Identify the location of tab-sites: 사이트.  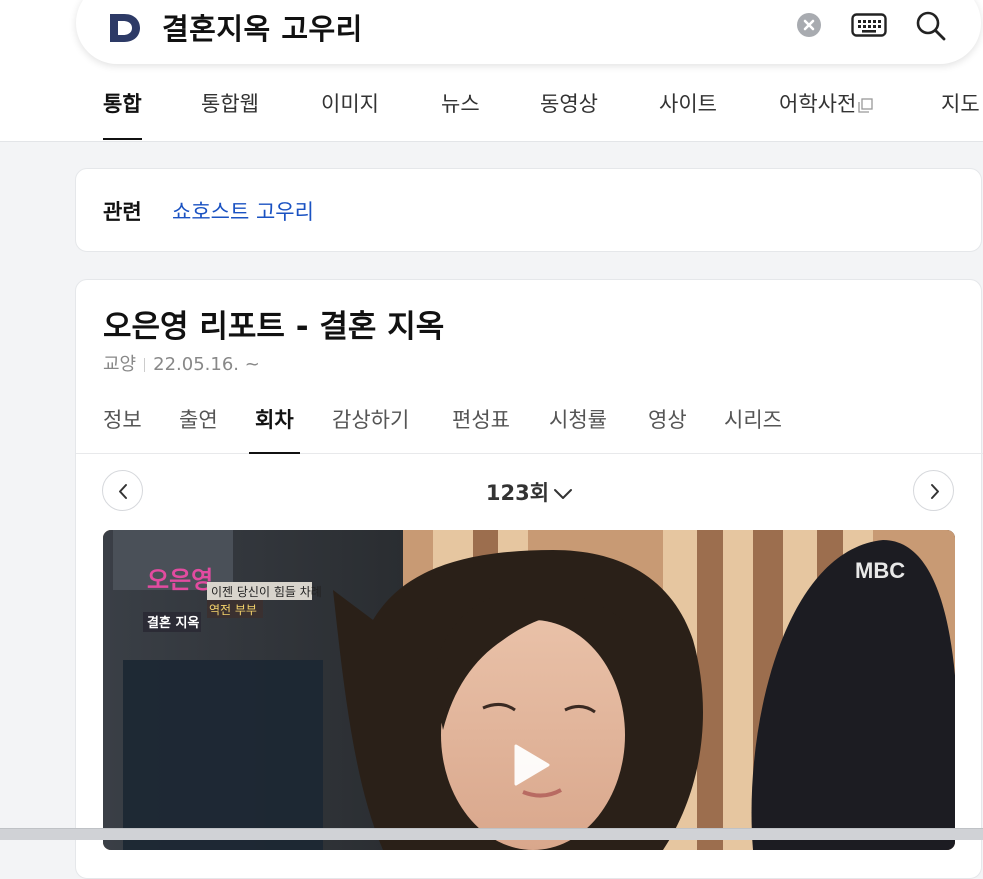
(688, 114).